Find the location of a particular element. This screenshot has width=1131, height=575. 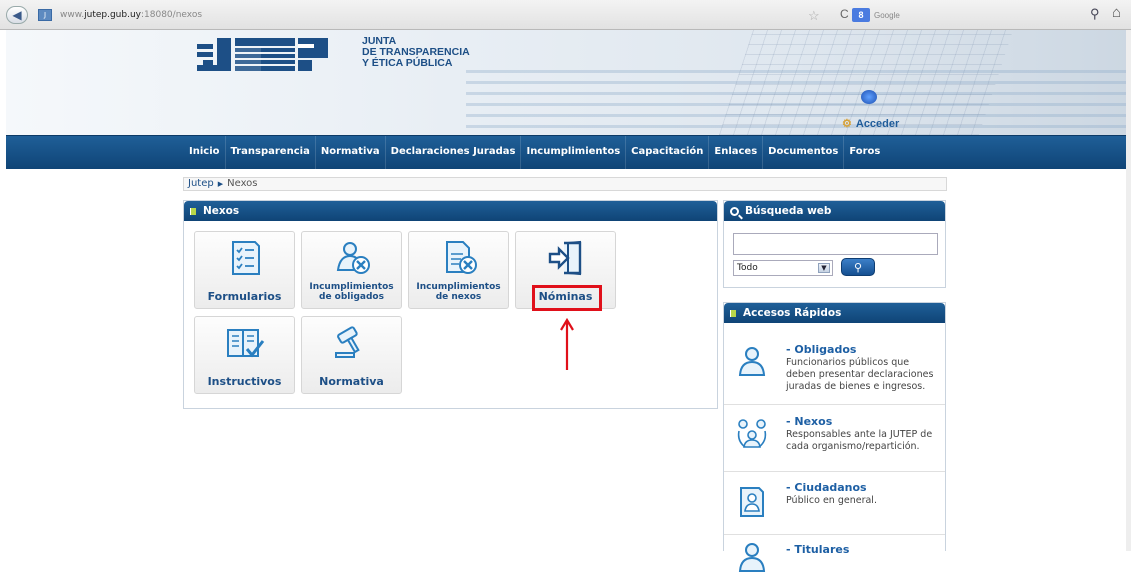

org-name: JUNTA DE TRANSPARENCIA Y ÉTICA PÚBLICA is located at coordinates (416, 52).